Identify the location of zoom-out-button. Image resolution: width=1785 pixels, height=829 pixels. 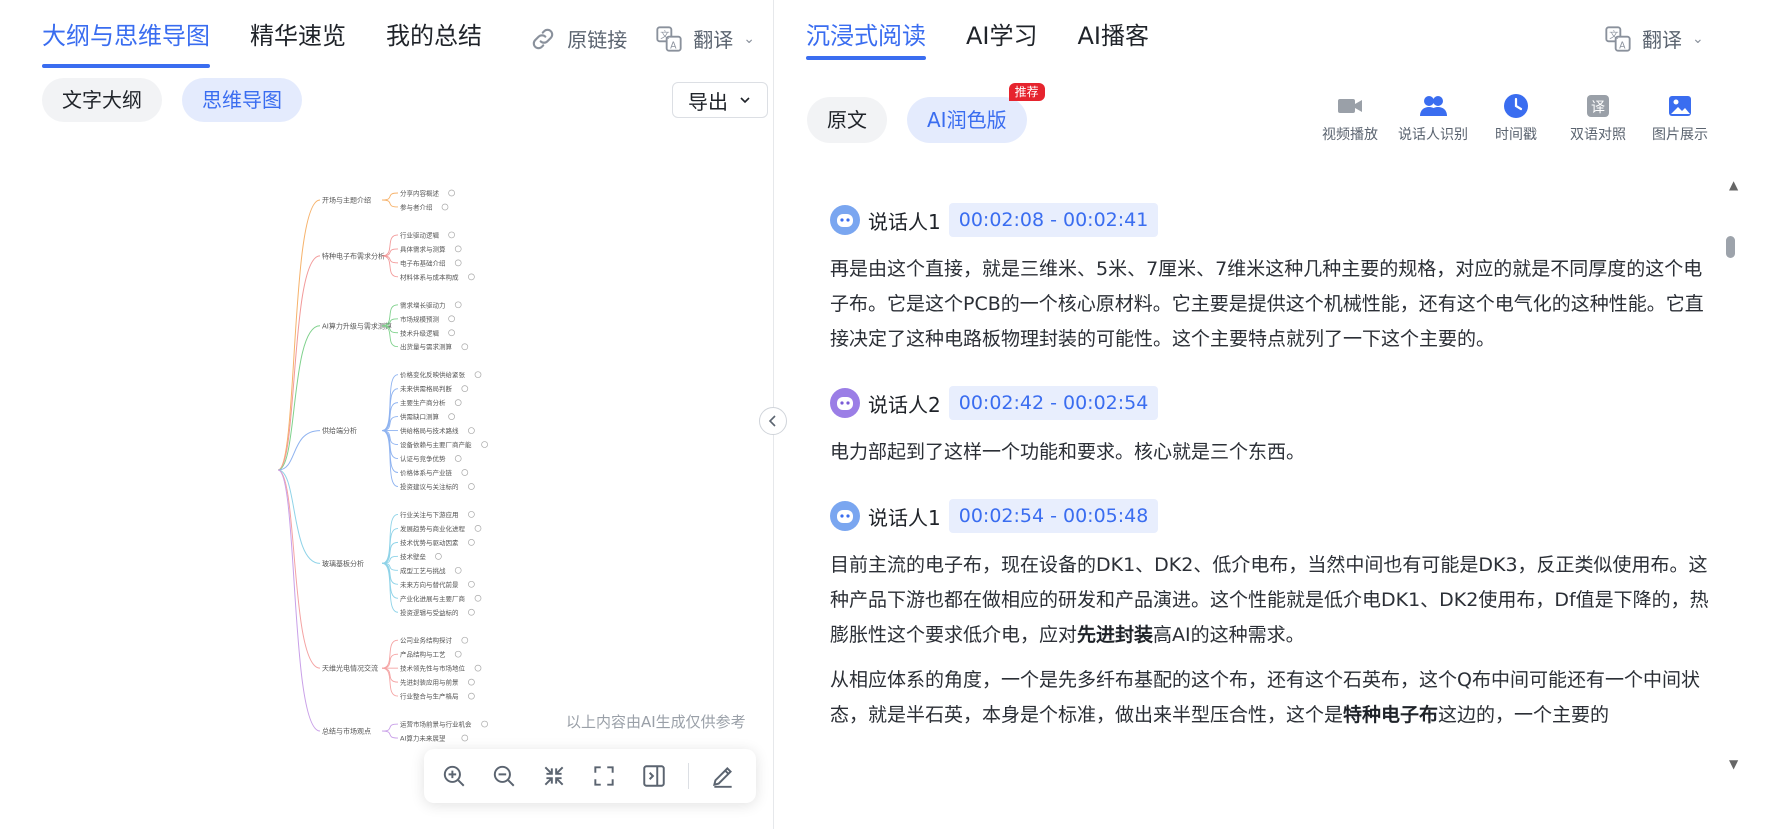
(504, 776).